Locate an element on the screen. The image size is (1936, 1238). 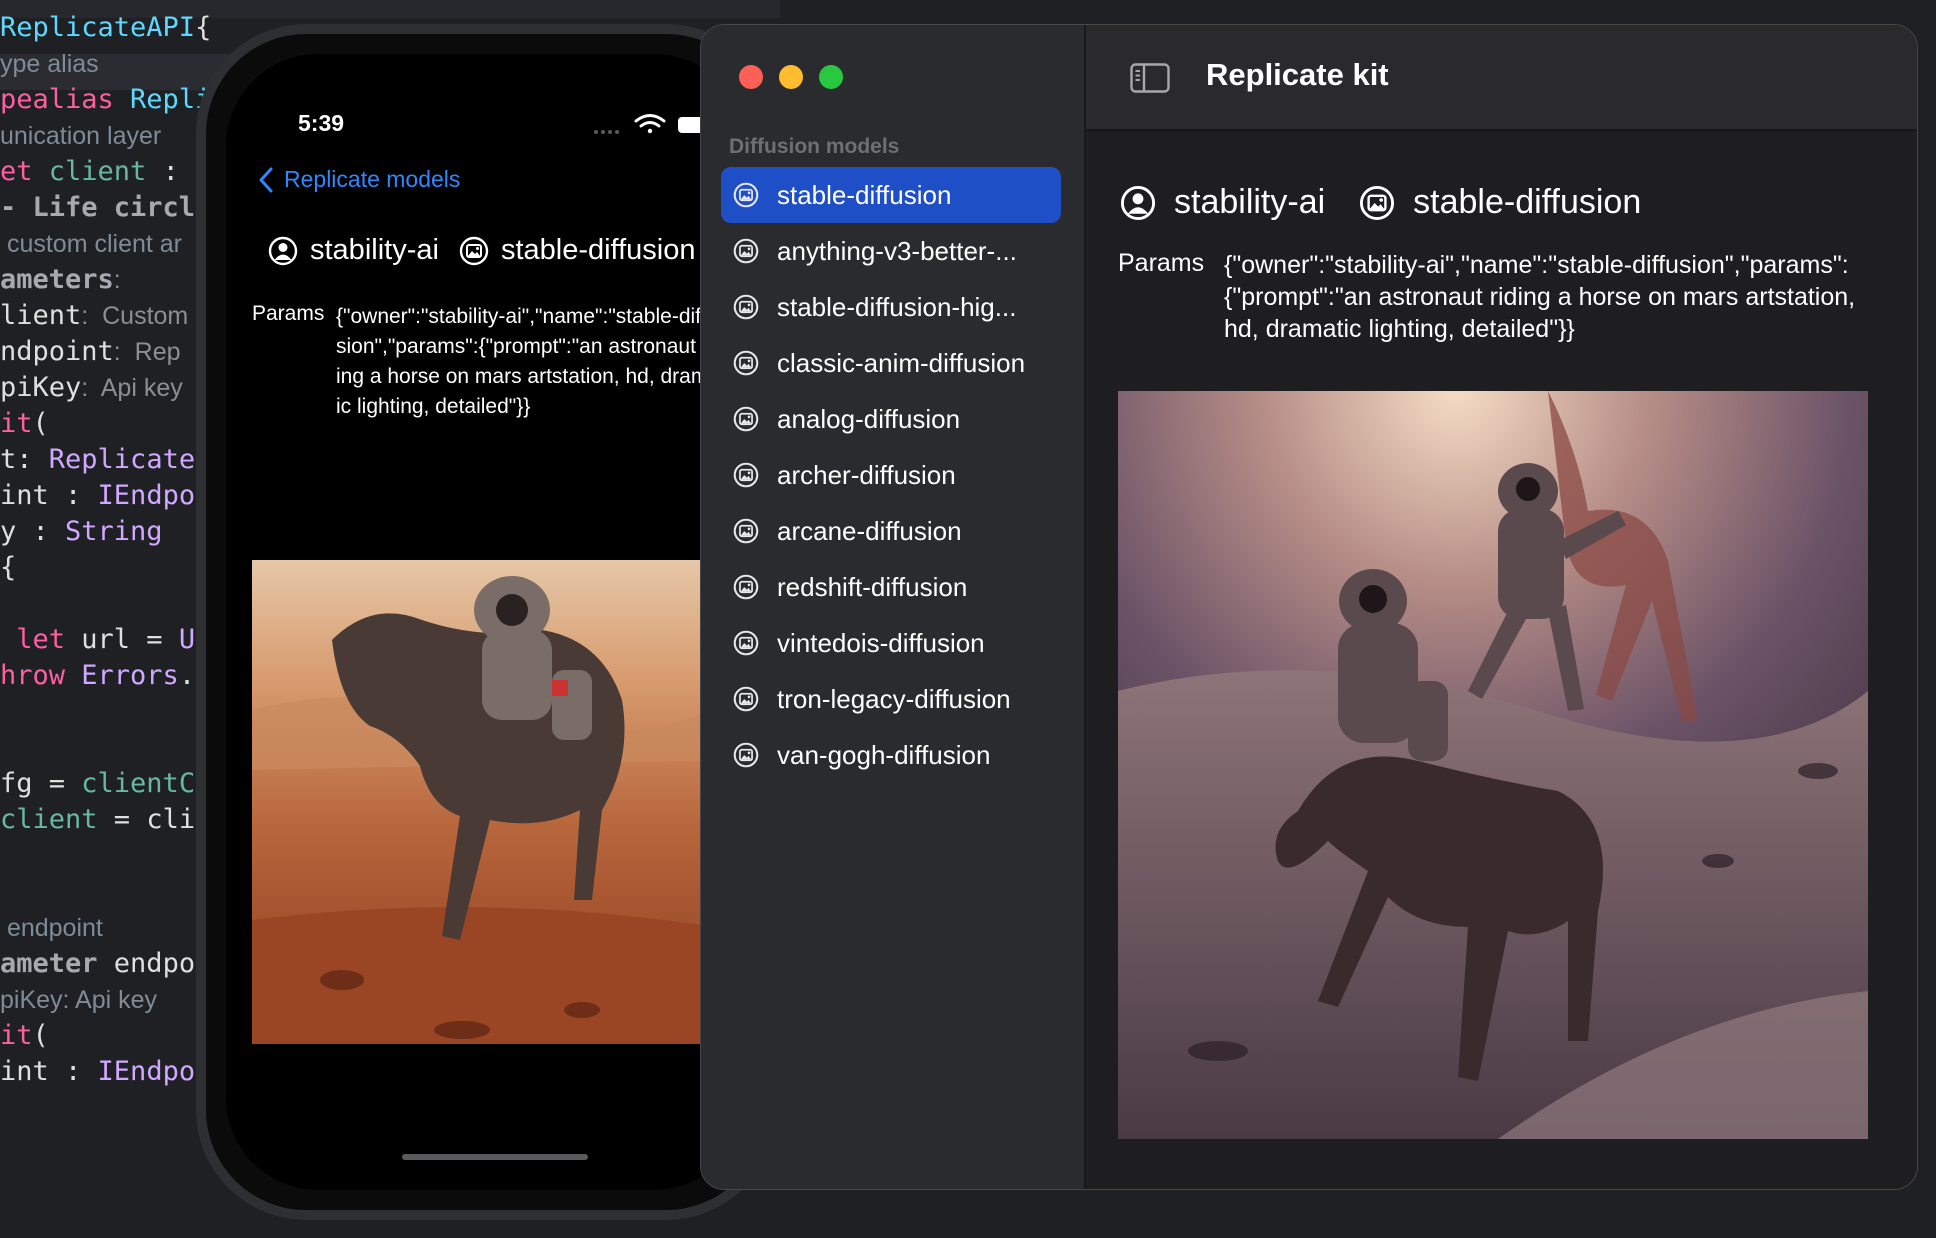
code-token: lient is located at coordinates (41, 315).